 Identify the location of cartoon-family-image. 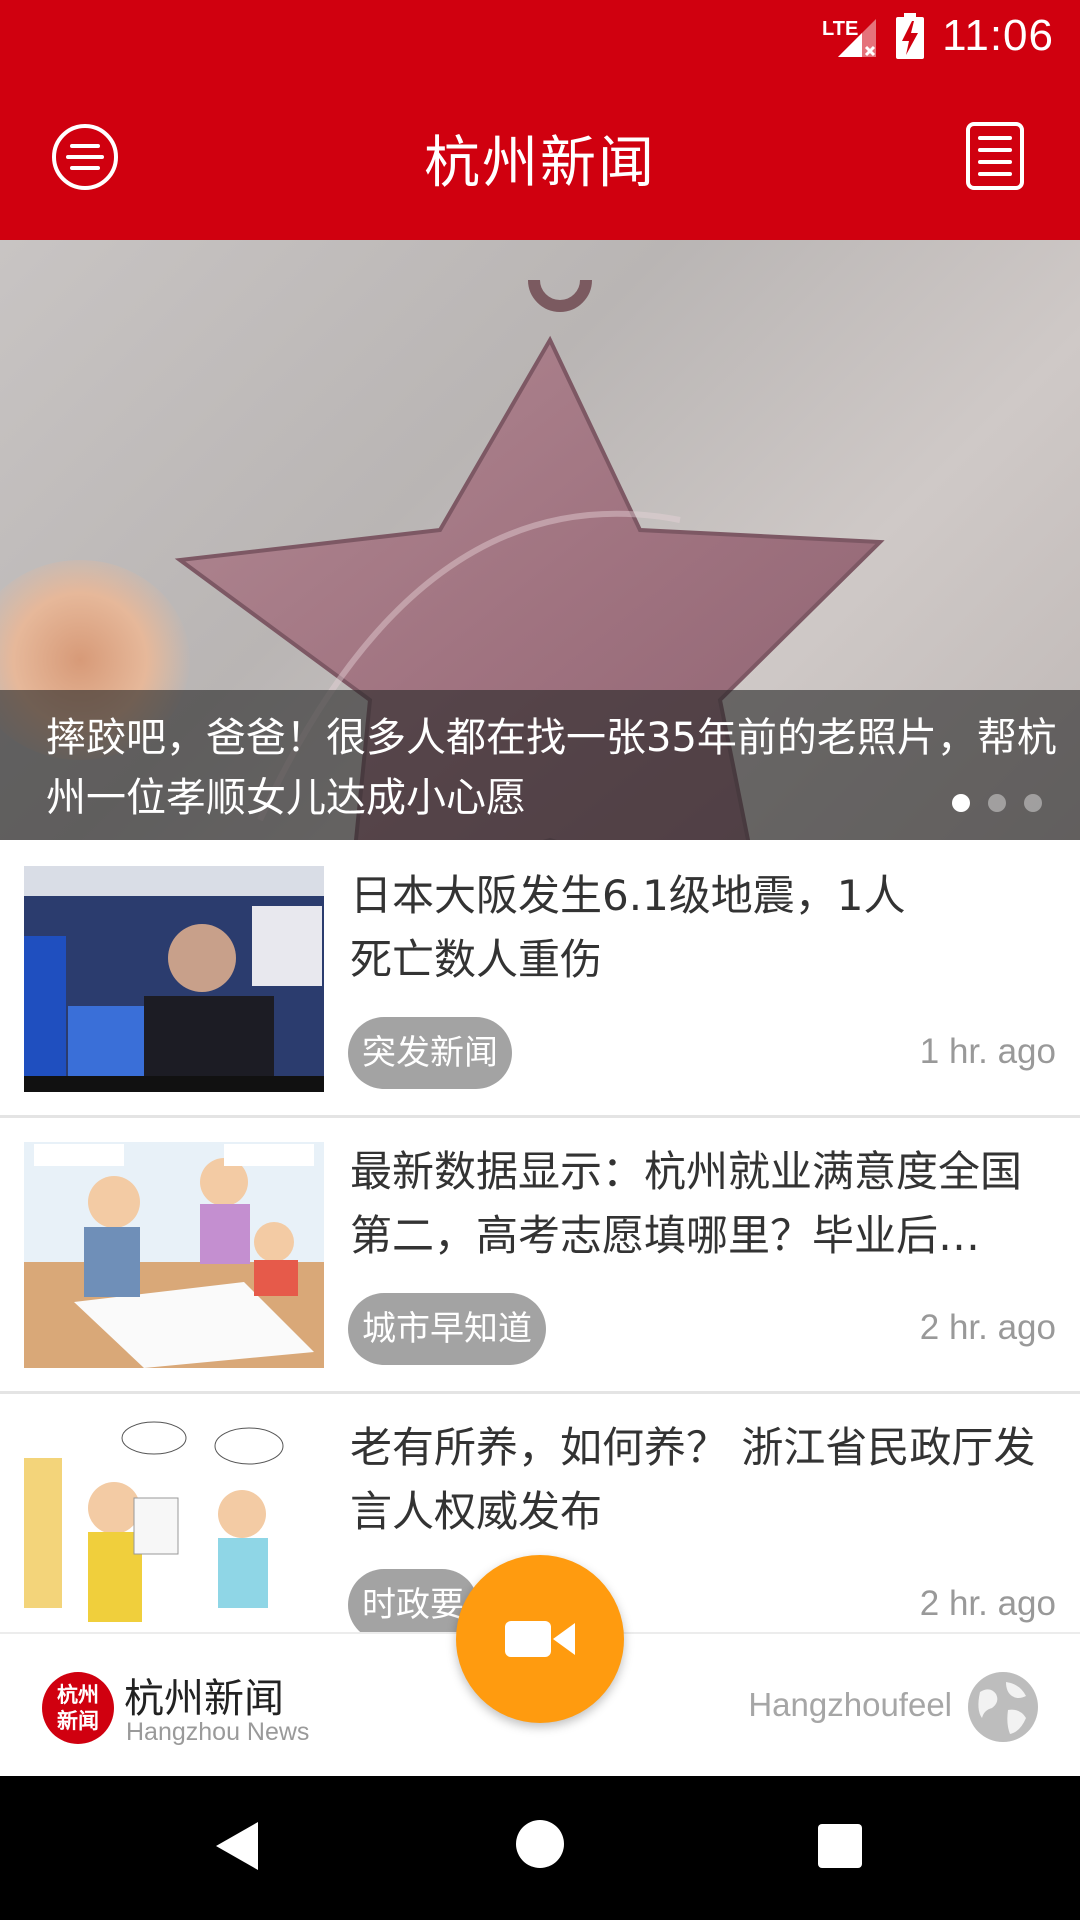
(174, 1255).